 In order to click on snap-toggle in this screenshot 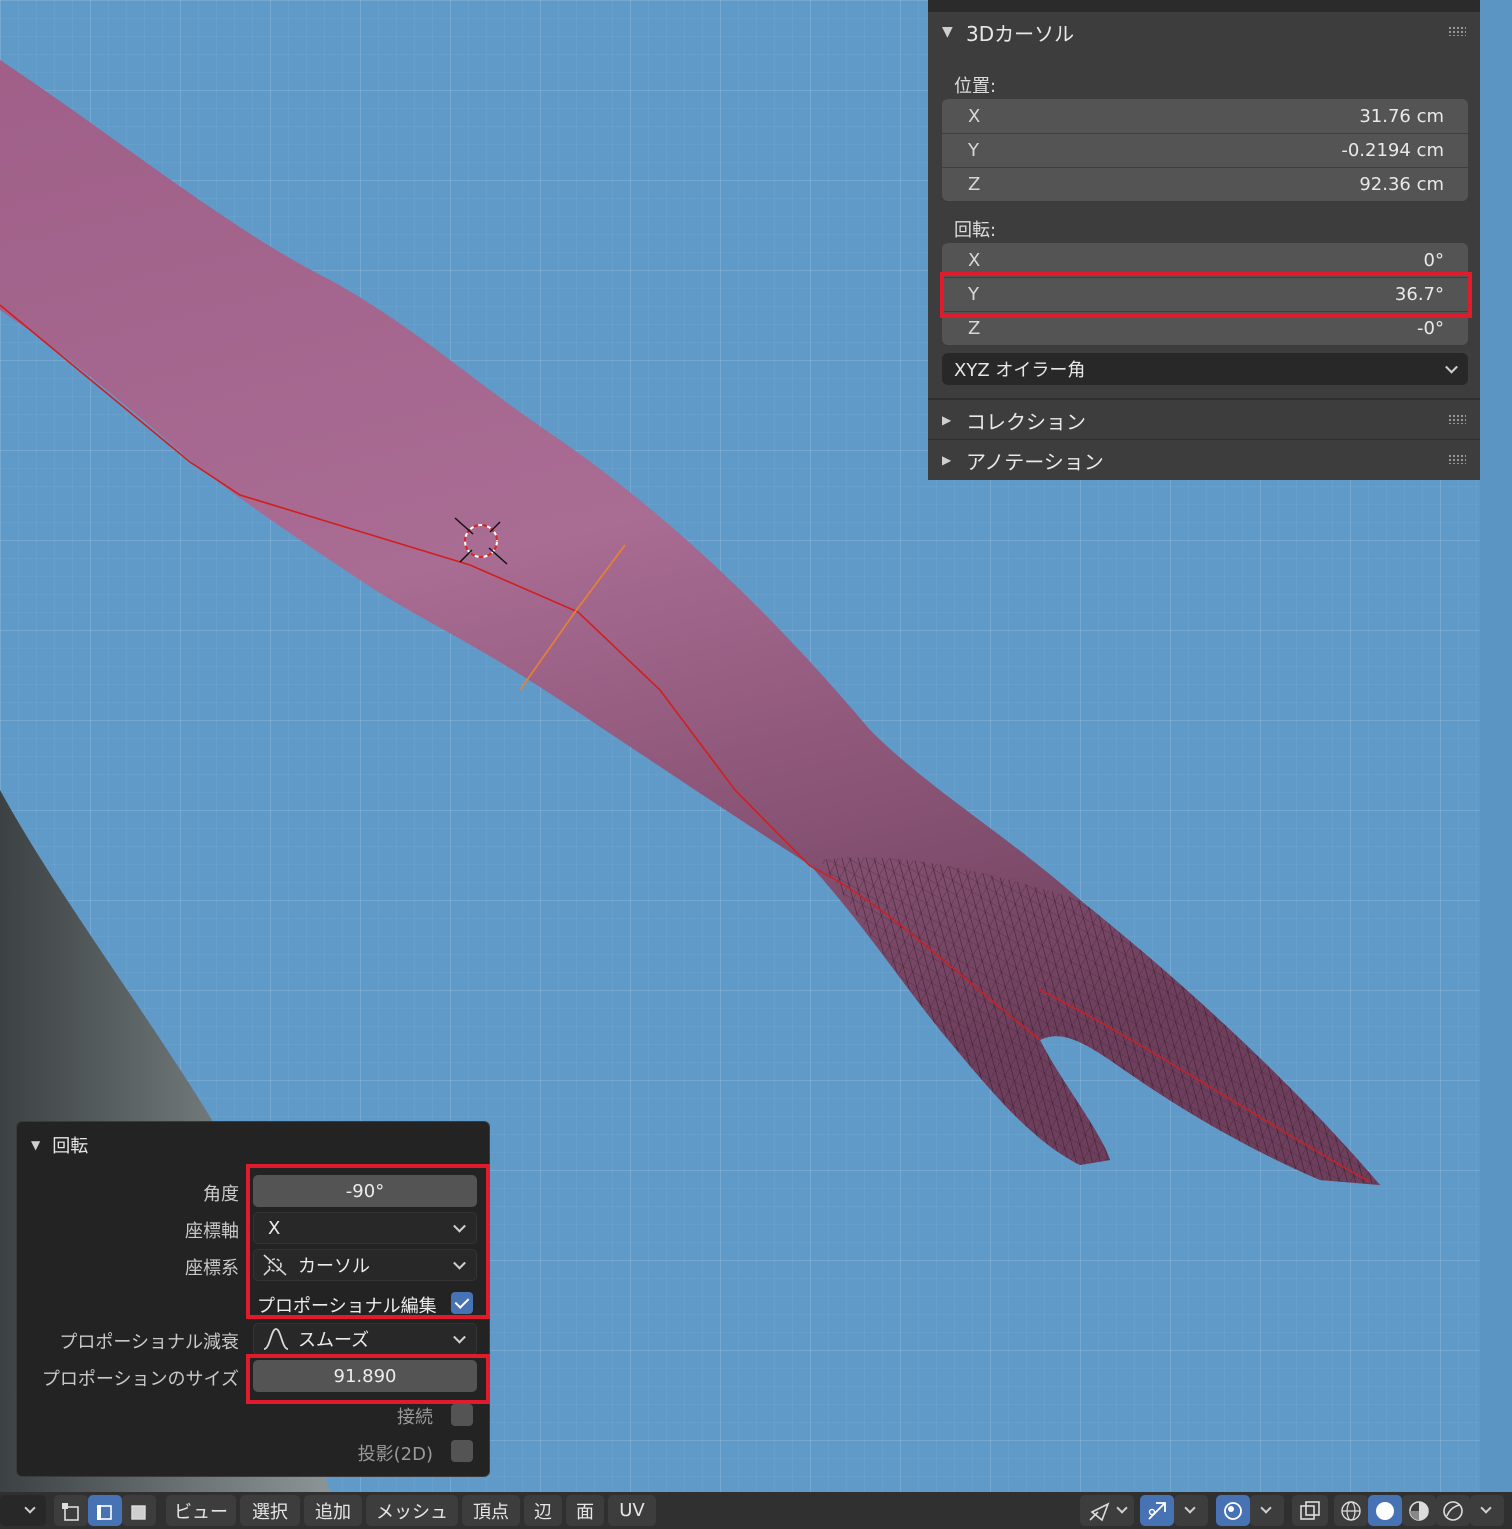, I will do `click(1157, 1510)`.